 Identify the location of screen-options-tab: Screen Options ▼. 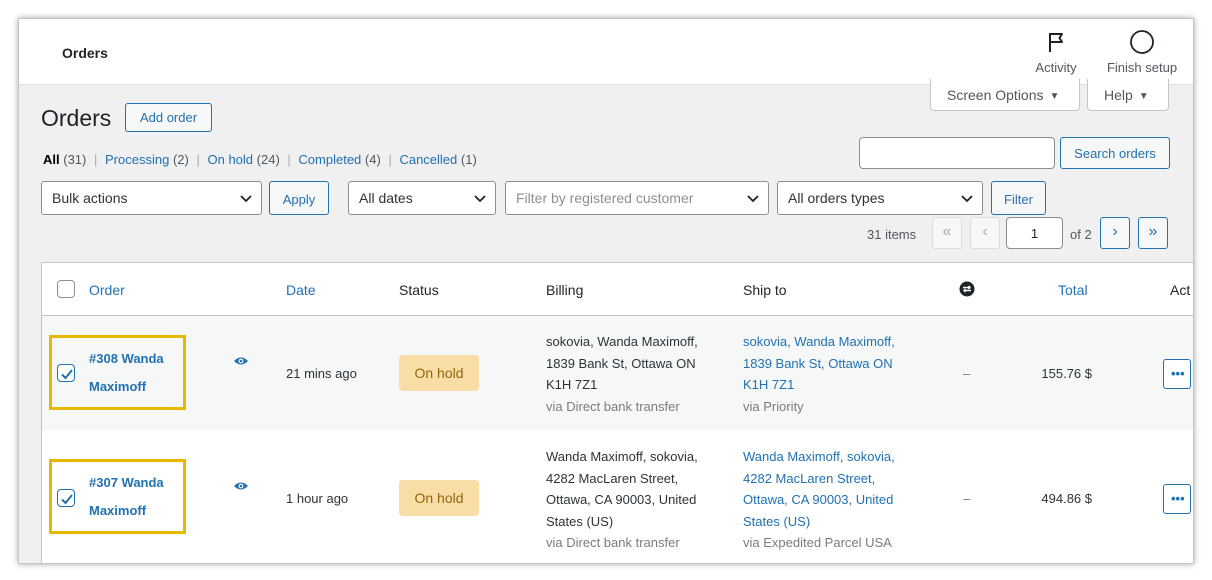
(1005, 95).